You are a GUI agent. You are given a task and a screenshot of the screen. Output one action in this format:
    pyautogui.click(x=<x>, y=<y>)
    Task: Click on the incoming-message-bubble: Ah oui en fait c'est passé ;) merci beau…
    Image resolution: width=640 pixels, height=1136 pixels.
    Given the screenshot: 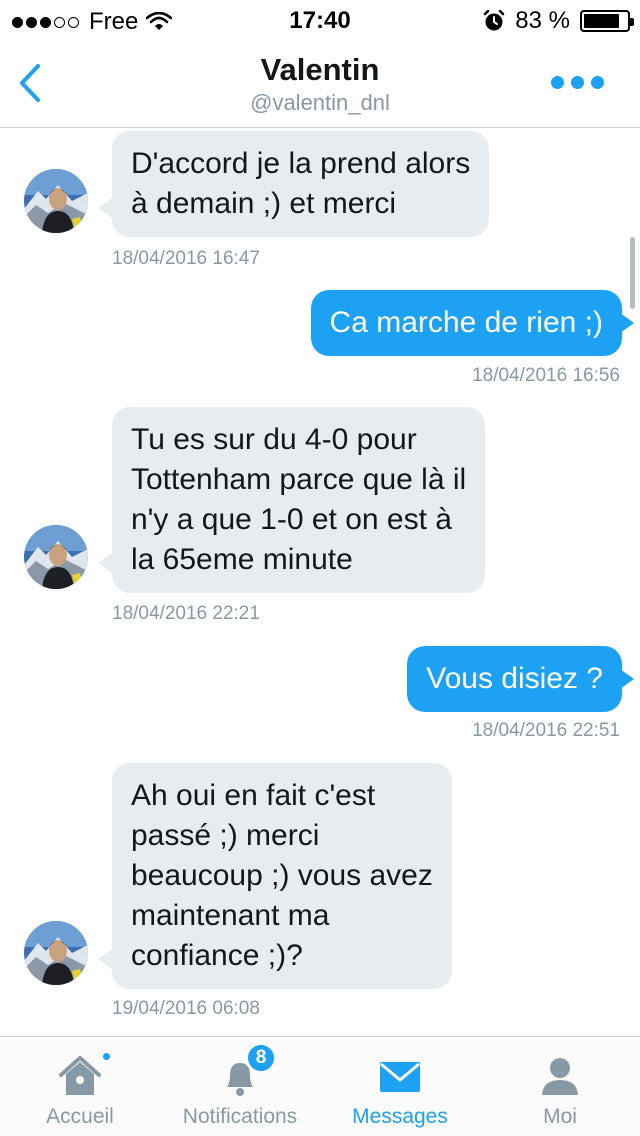 What is the action you would take?
    pyautogui.click(x=282, y=876)
    